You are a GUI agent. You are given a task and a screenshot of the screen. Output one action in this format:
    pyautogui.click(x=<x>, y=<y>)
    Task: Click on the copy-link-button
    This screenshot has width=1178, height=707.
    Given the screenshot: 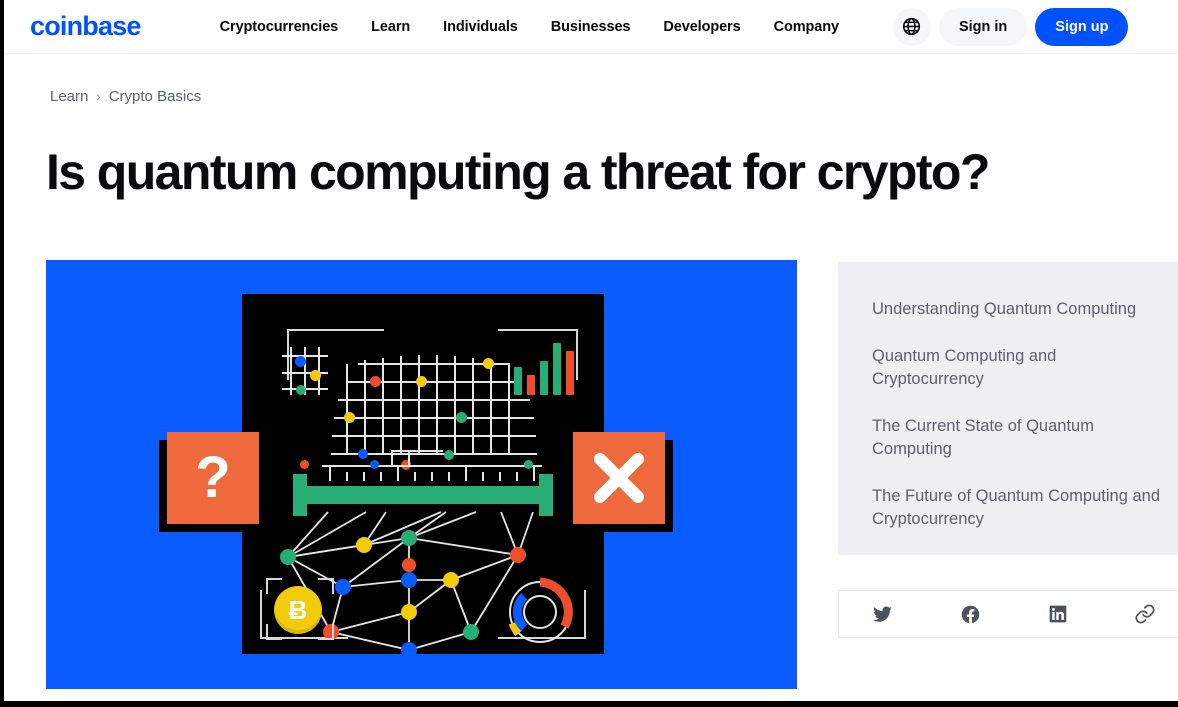 What is the action you would take?
    pyautogui.click(x=1140, y=614)
    